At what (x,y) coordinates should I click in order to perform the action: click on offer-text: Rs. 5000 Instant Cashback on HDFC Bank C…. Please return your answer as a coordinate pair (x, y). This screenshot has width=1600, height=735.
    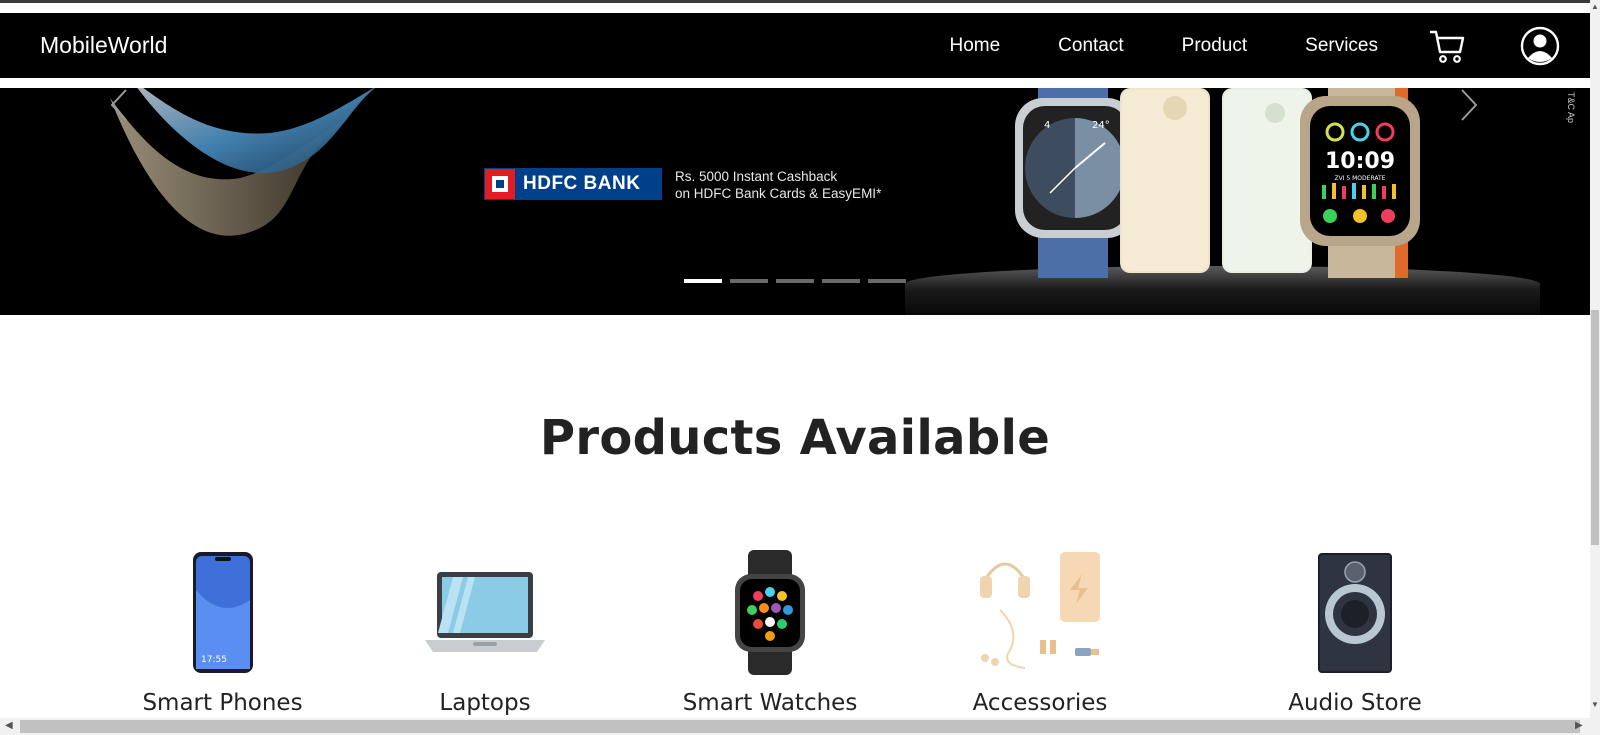
    Looking at the image, I should click on (778, 185).